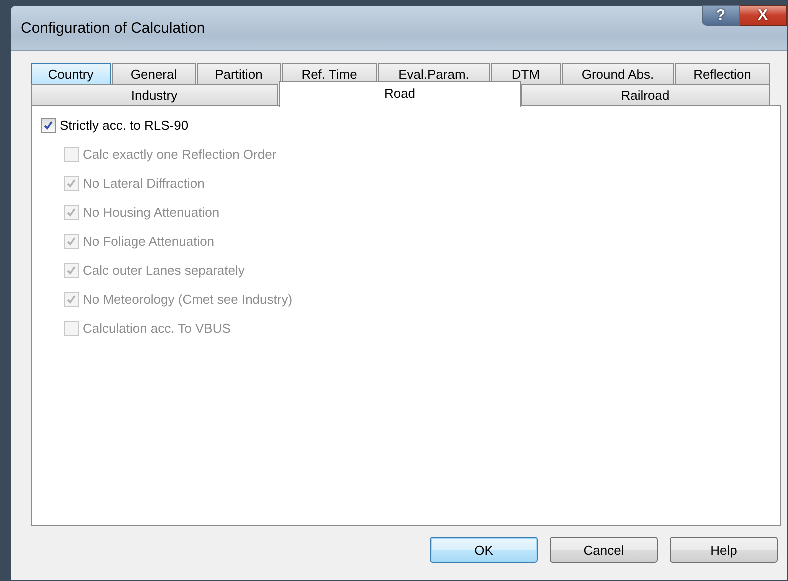  Describe the element at coordinates (239, 73) in the screenshot. I see `tab: Partition` at that location.